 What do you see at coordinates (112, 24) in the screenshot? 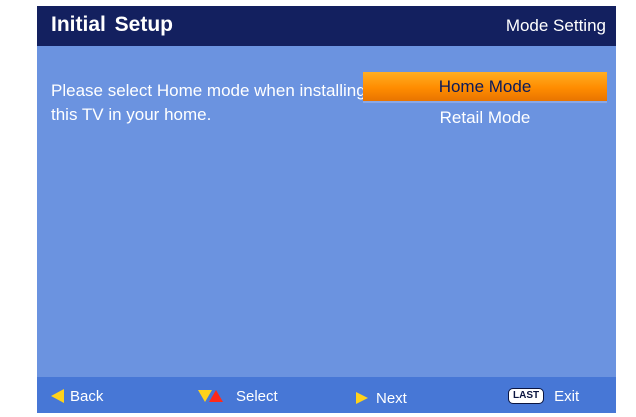
I see `page-title: Initial Setup` at bounding box center [112, 24].